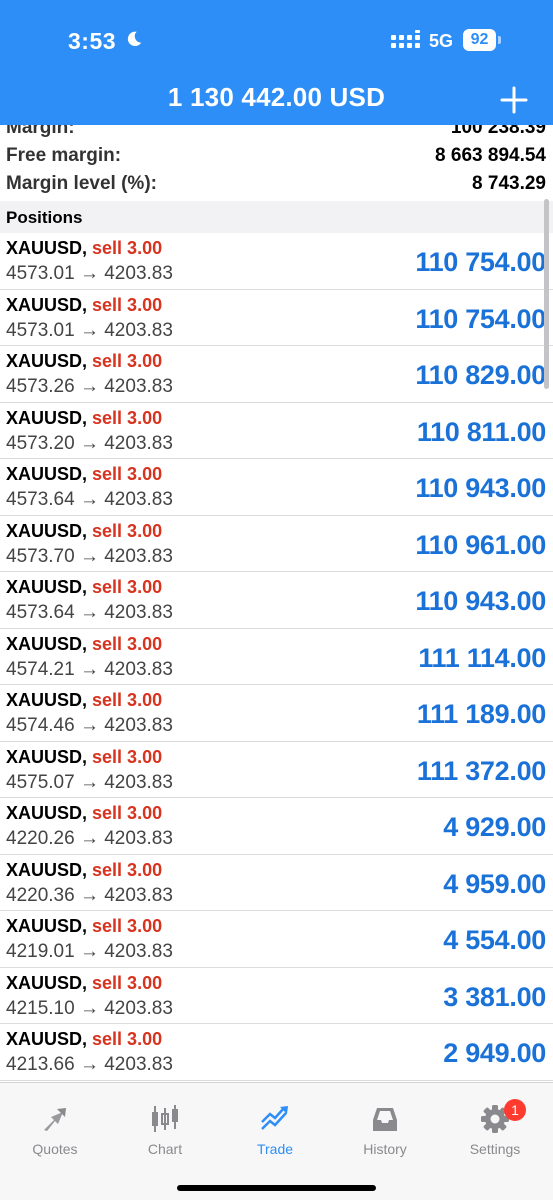 The image size is (553, 1200). Describe the element at coordinates (44, 217) in the screenshot. I see `positions-title: Positions` at that location.